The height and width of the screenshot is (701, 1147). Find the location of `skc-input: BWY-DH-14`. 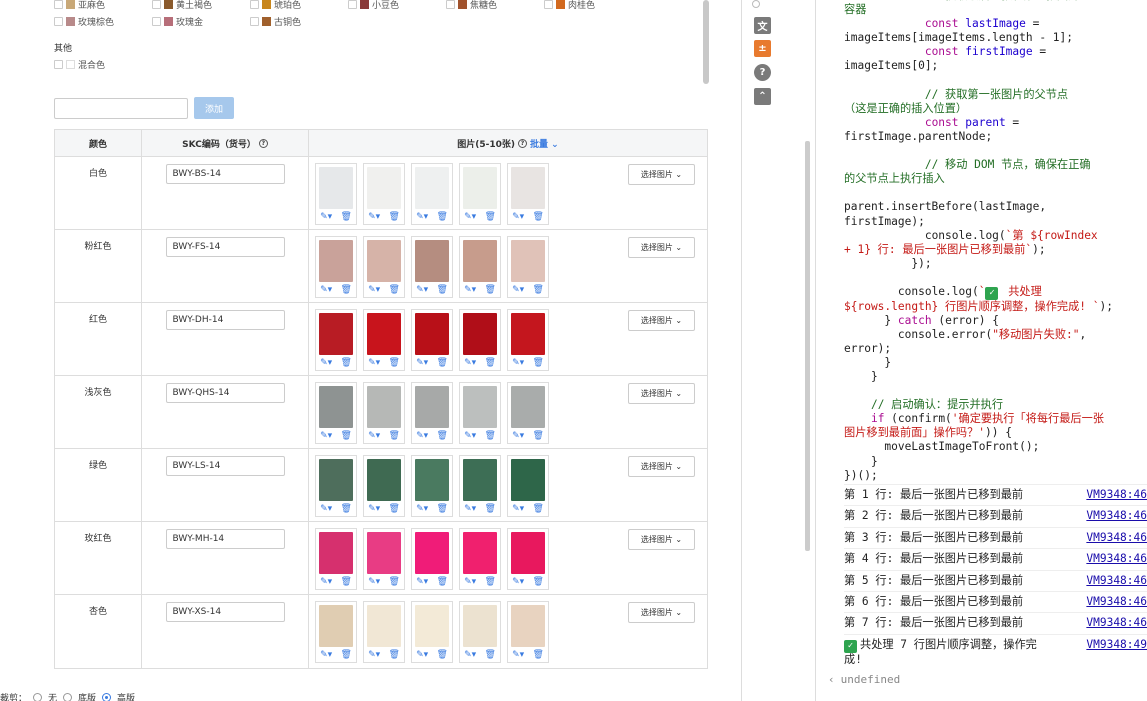

skc-input: BWY-DH-14 is located at coordinates (225, 320).